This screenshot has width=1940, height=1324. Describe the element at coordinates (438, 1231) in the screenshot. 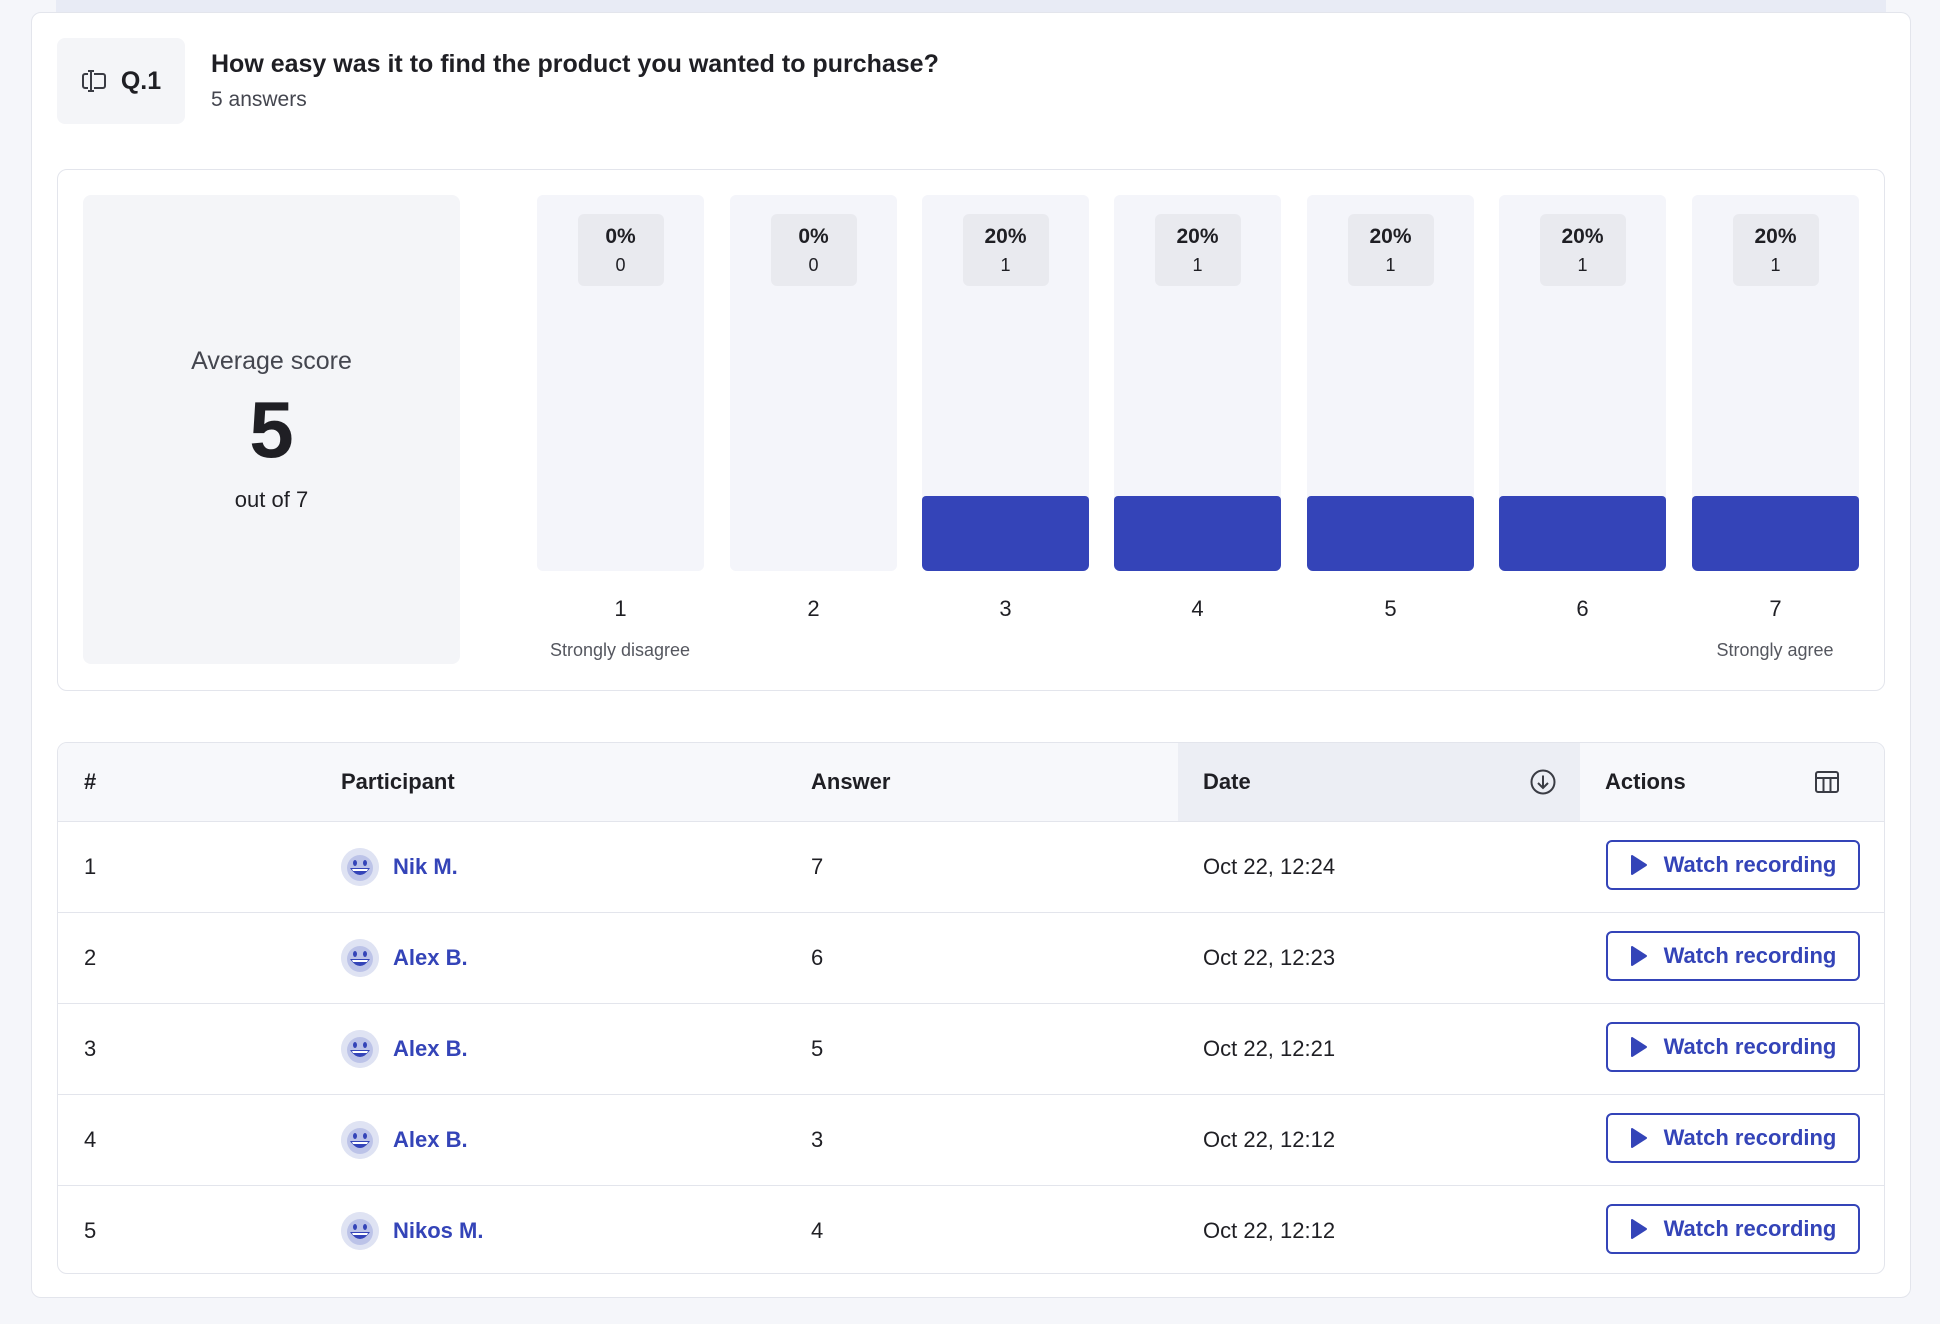

I see `participant-name-link: Nikos M.` at that location.